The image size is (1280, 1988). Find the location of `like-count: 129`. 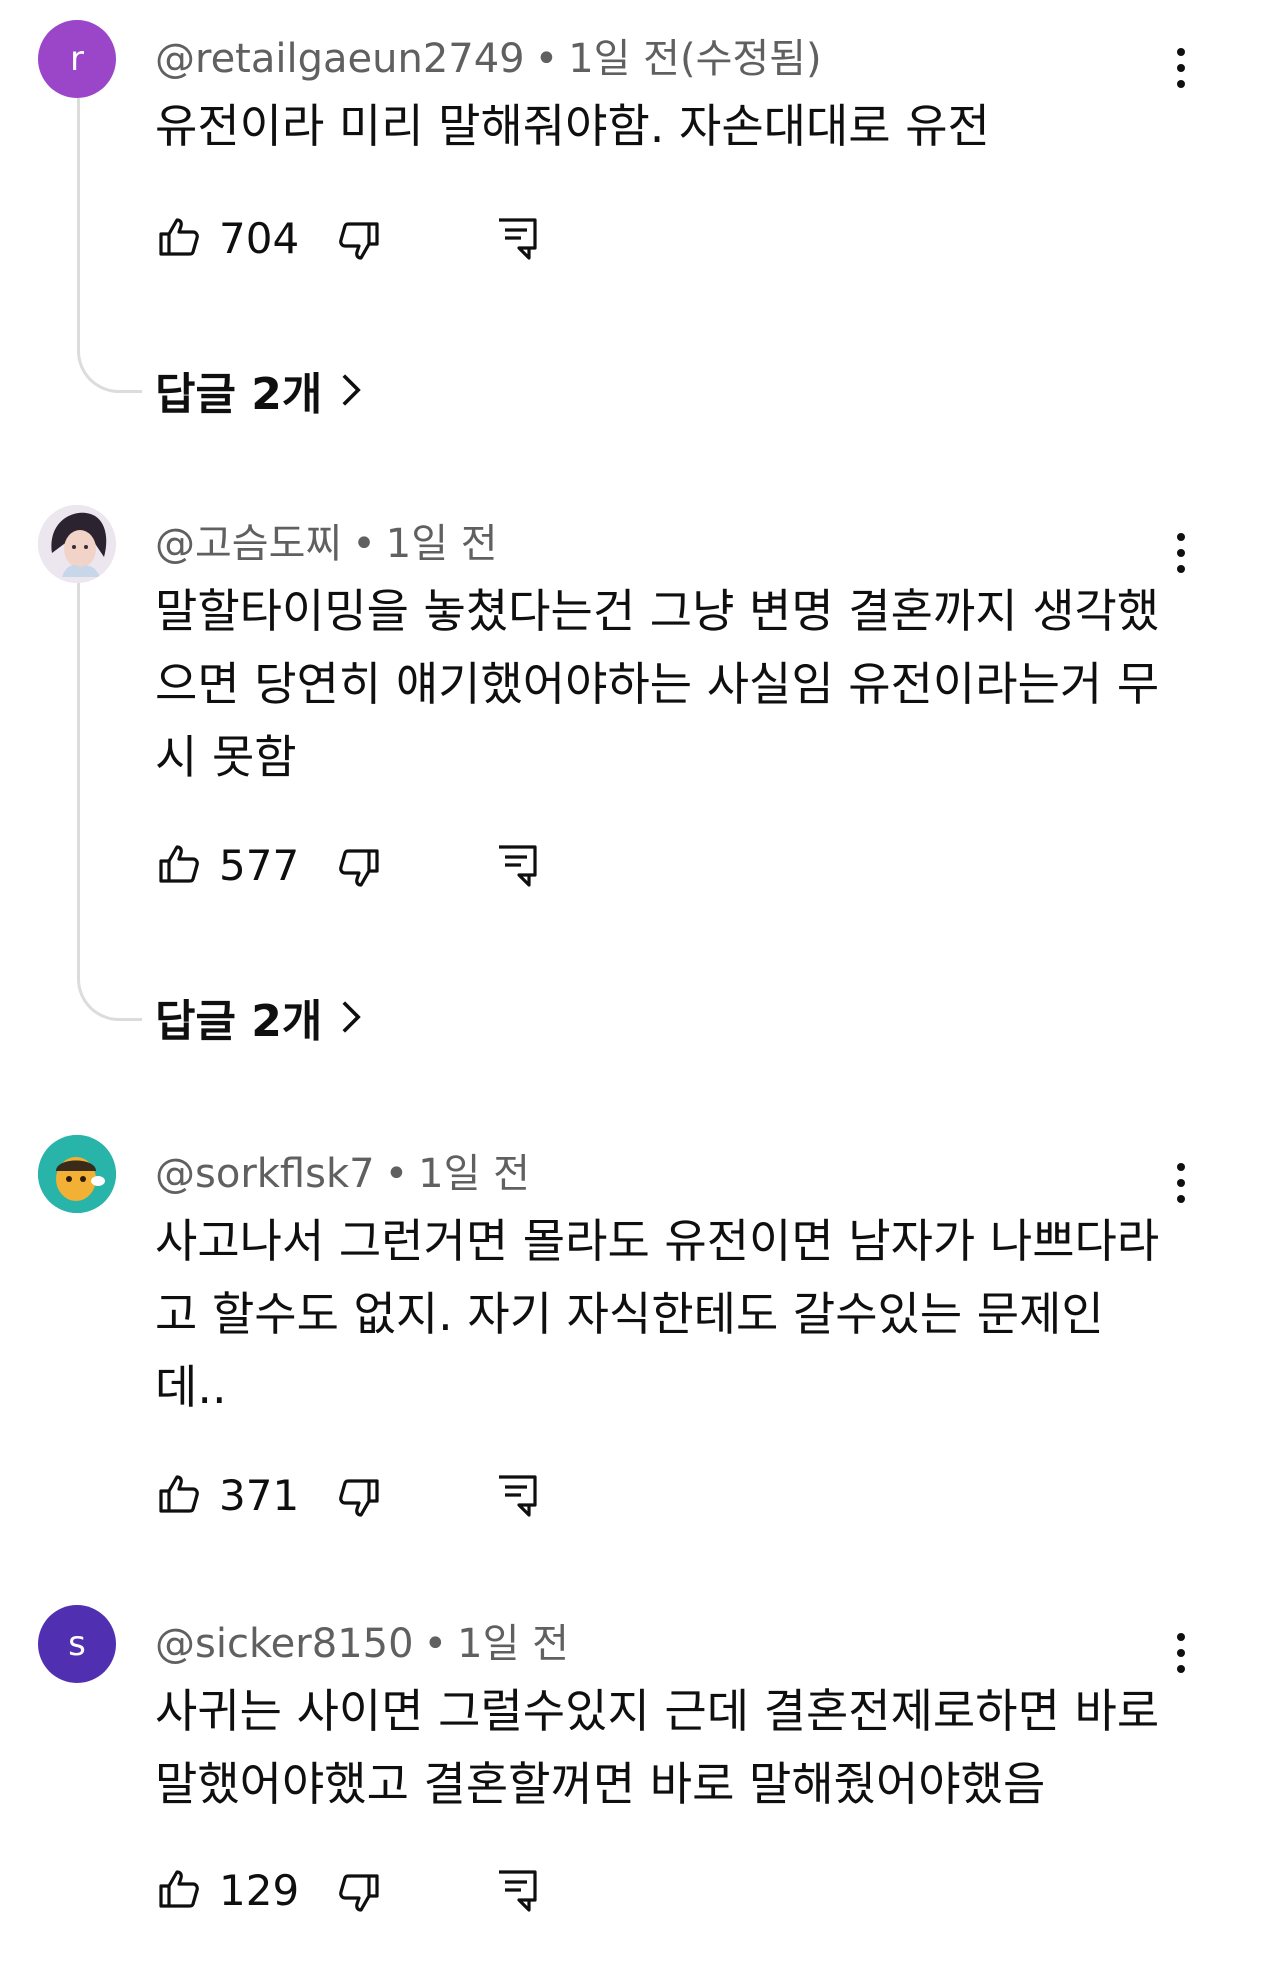

like-count: 129 is located at coordinates (259, 1890).